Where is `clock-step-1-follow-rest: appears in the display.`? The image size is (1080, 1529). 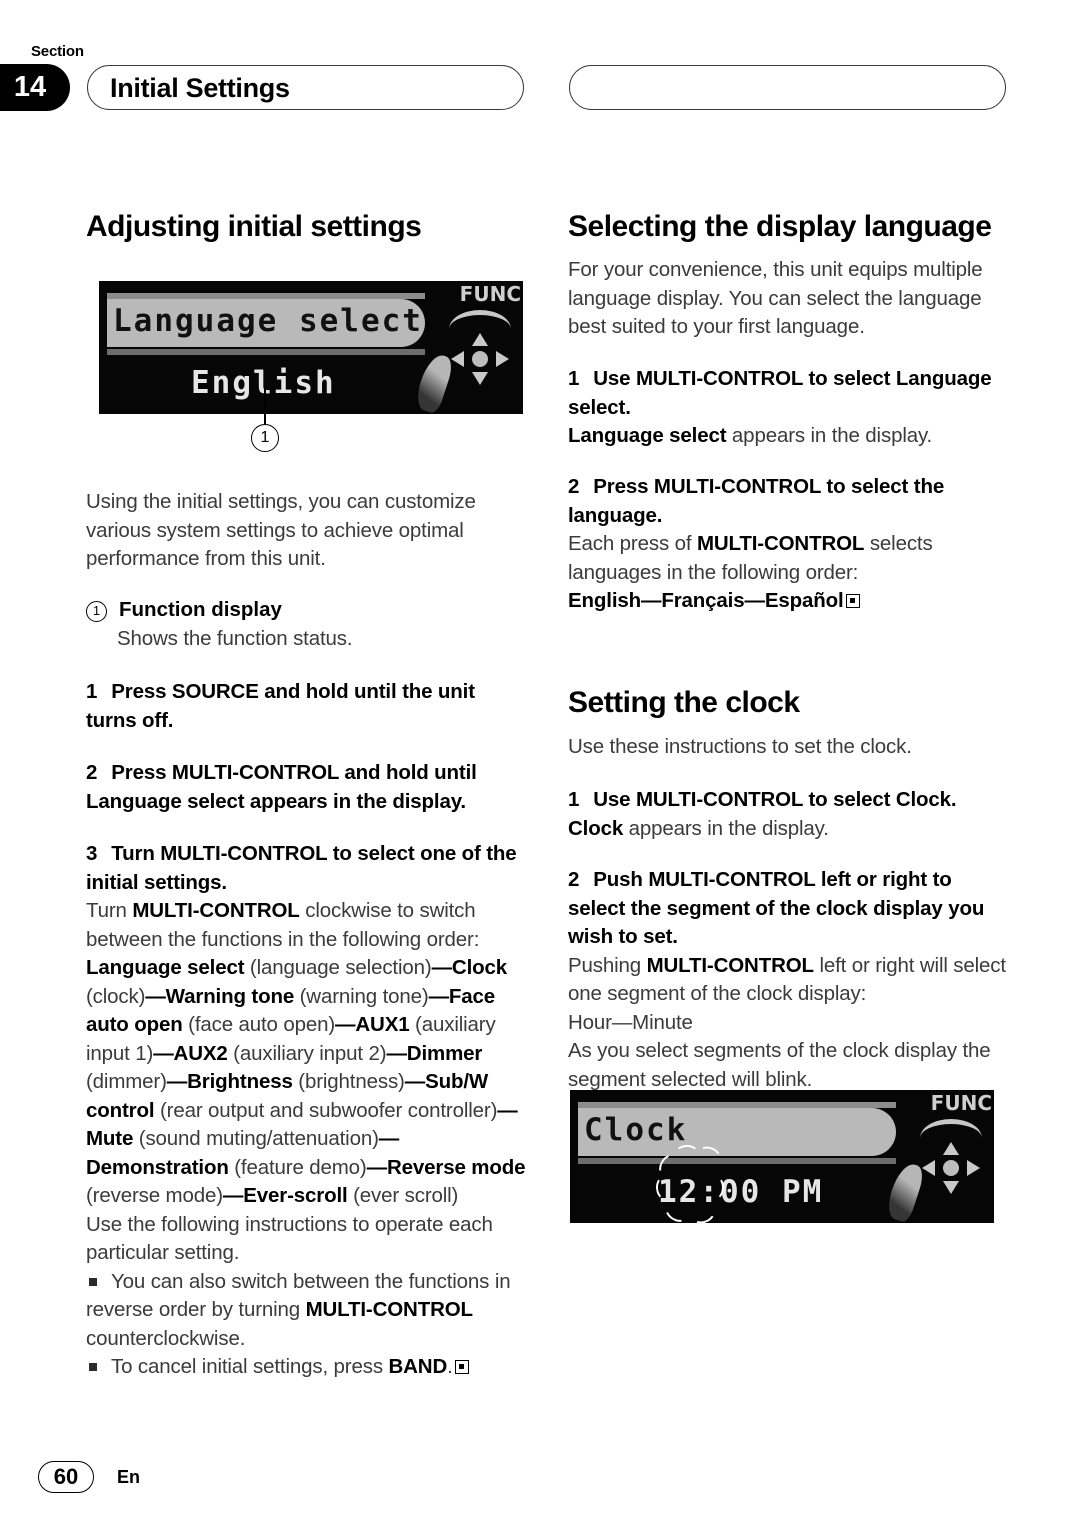
clock-step-1-follow-rest: appears in the display. is located at coordinates (726, 828).